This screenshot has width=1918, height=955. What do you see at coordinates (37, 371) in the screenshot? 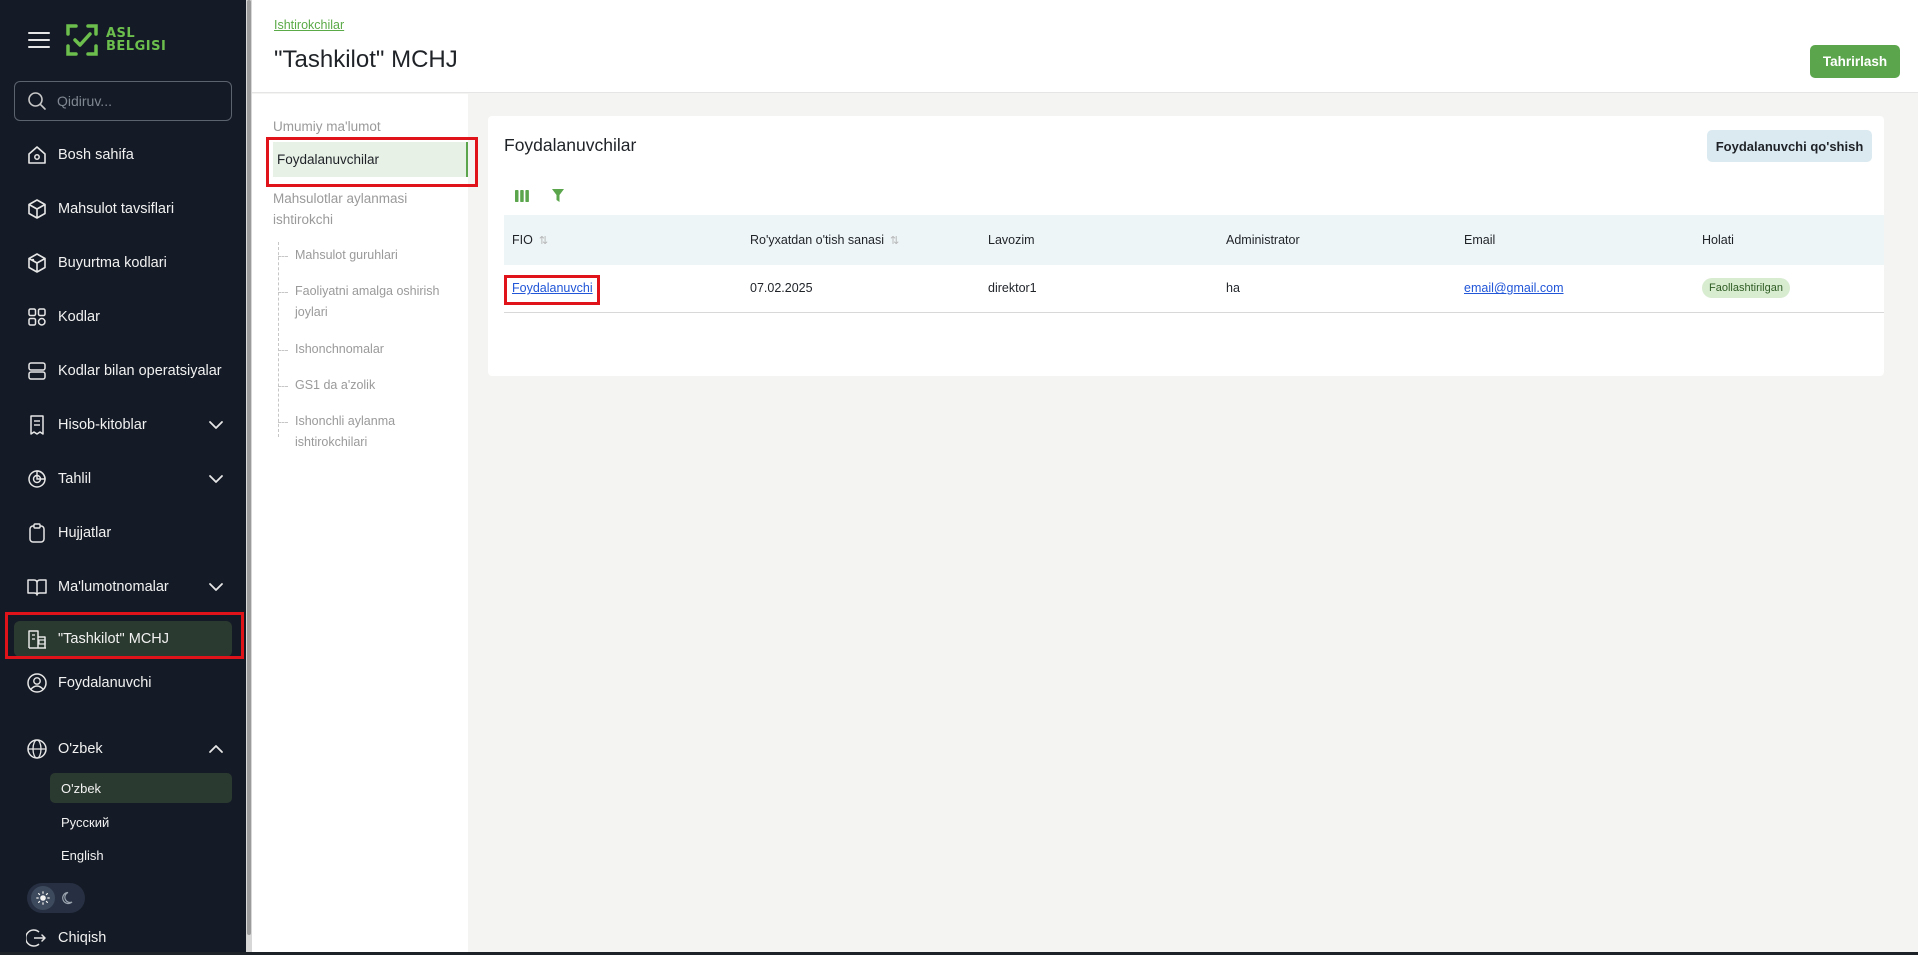
I see `operations-icon` at bounding box center [37, 371].